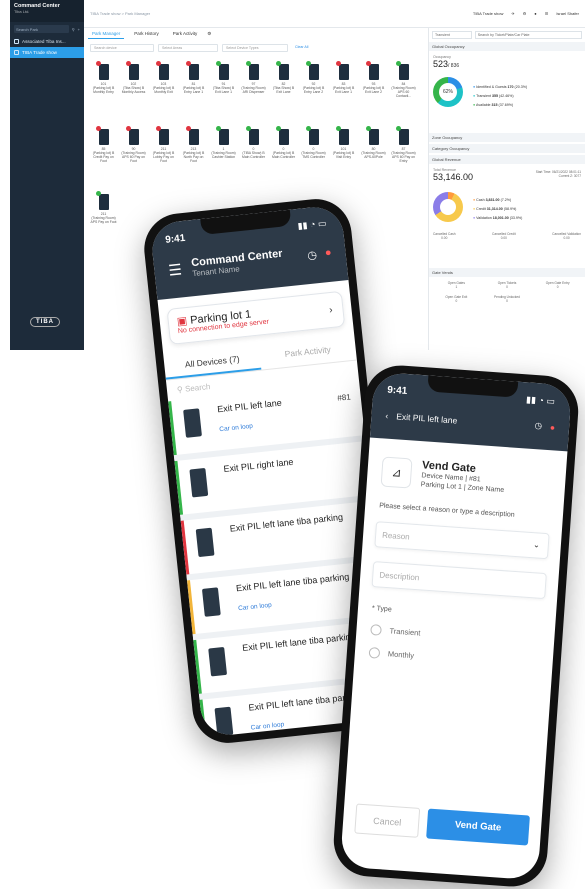 The width and height of the screenshot is (585, 889). I want to click on device-tile: 102 (Tiba Show) B Monthly Access, so click(133, 90).